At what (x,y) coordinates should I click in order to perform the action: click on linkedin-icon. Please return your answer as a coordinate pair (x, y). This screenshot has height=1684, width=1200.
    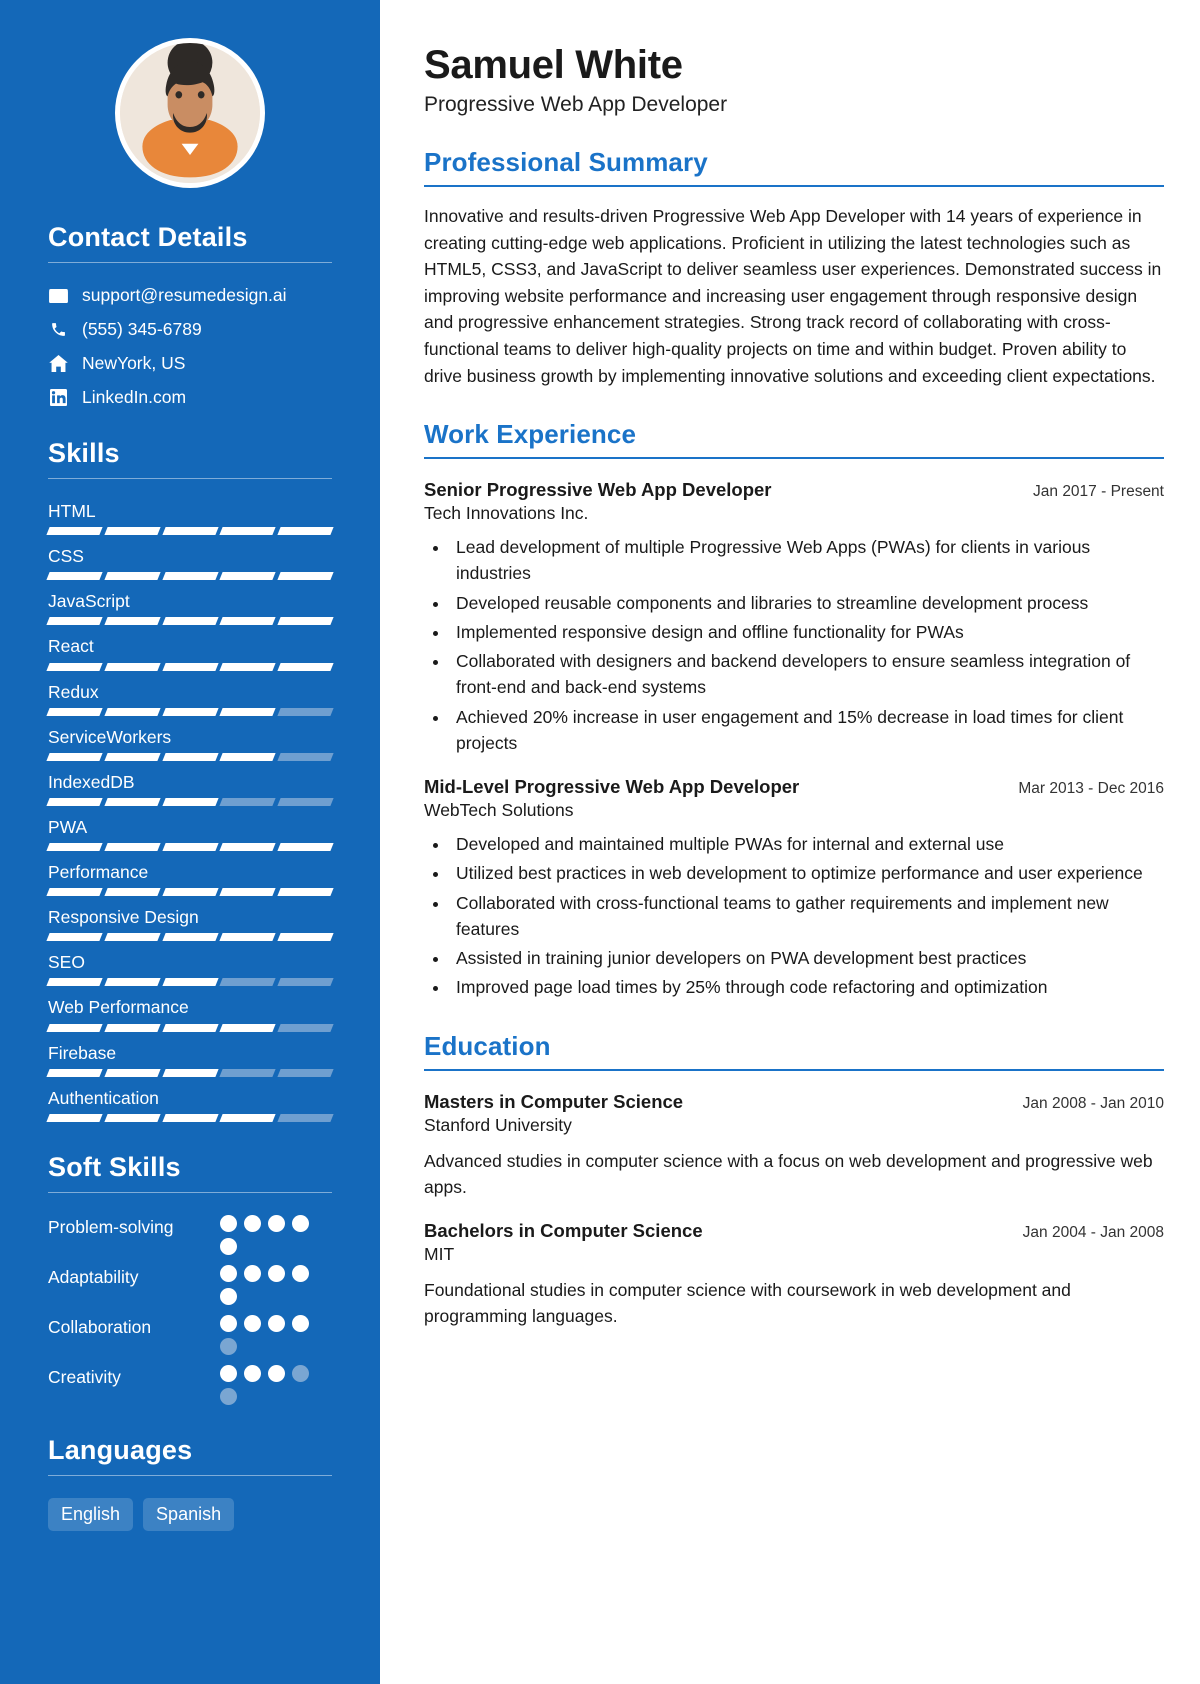
    Looking at the image, I should click on (58, 397).